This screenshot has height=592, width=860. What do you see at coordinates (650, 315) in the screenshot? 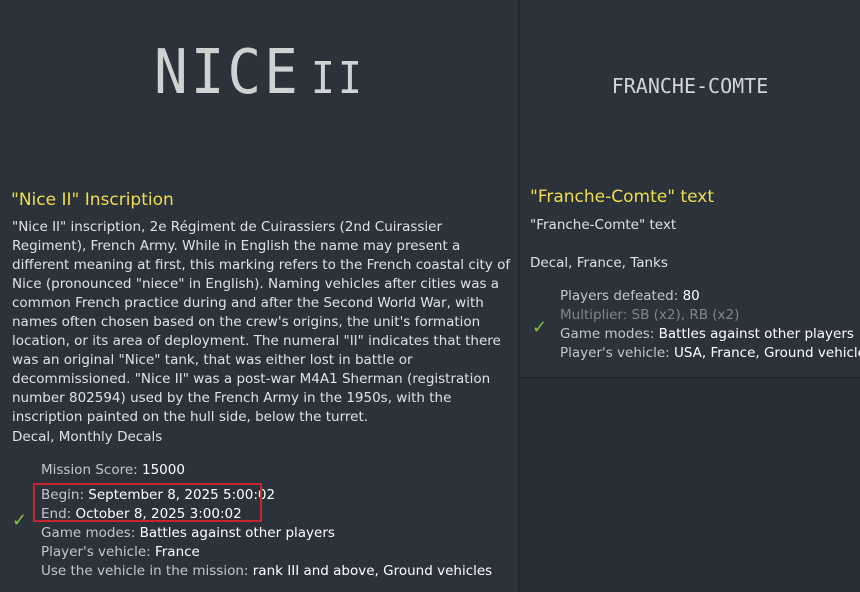
I see `multiplier-row: Multiplier: SB (x2), RB (x2)` at bounding box center [650, 315].